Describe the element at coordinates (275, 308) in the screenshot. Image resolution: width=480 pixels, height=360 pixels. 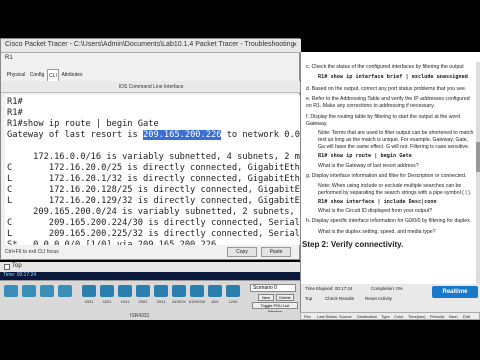
I see `toggle-pdu-button: Toggle PDU List Window` at that location.